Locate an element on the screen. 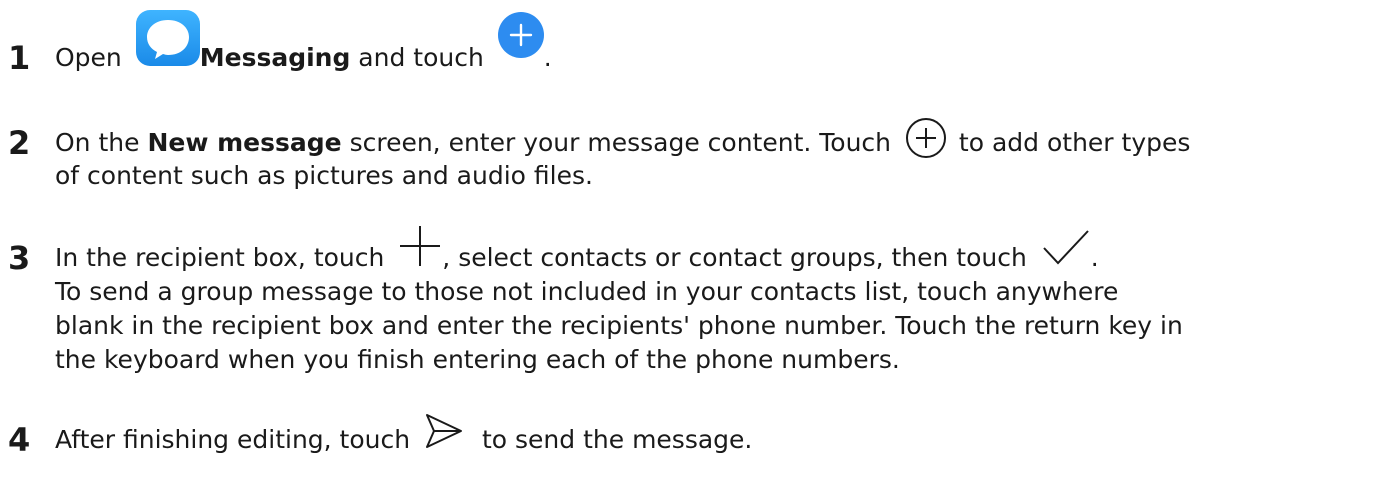  step-number: 1 is located at coordinates (19, 58).